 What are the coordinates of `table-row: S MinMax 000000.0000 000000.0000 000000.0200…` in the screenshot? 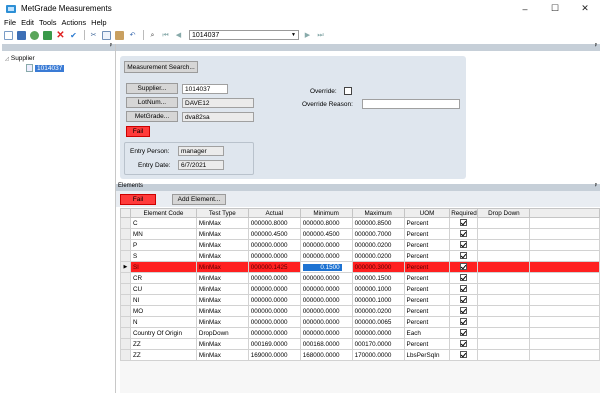 It's located at (360, 256).